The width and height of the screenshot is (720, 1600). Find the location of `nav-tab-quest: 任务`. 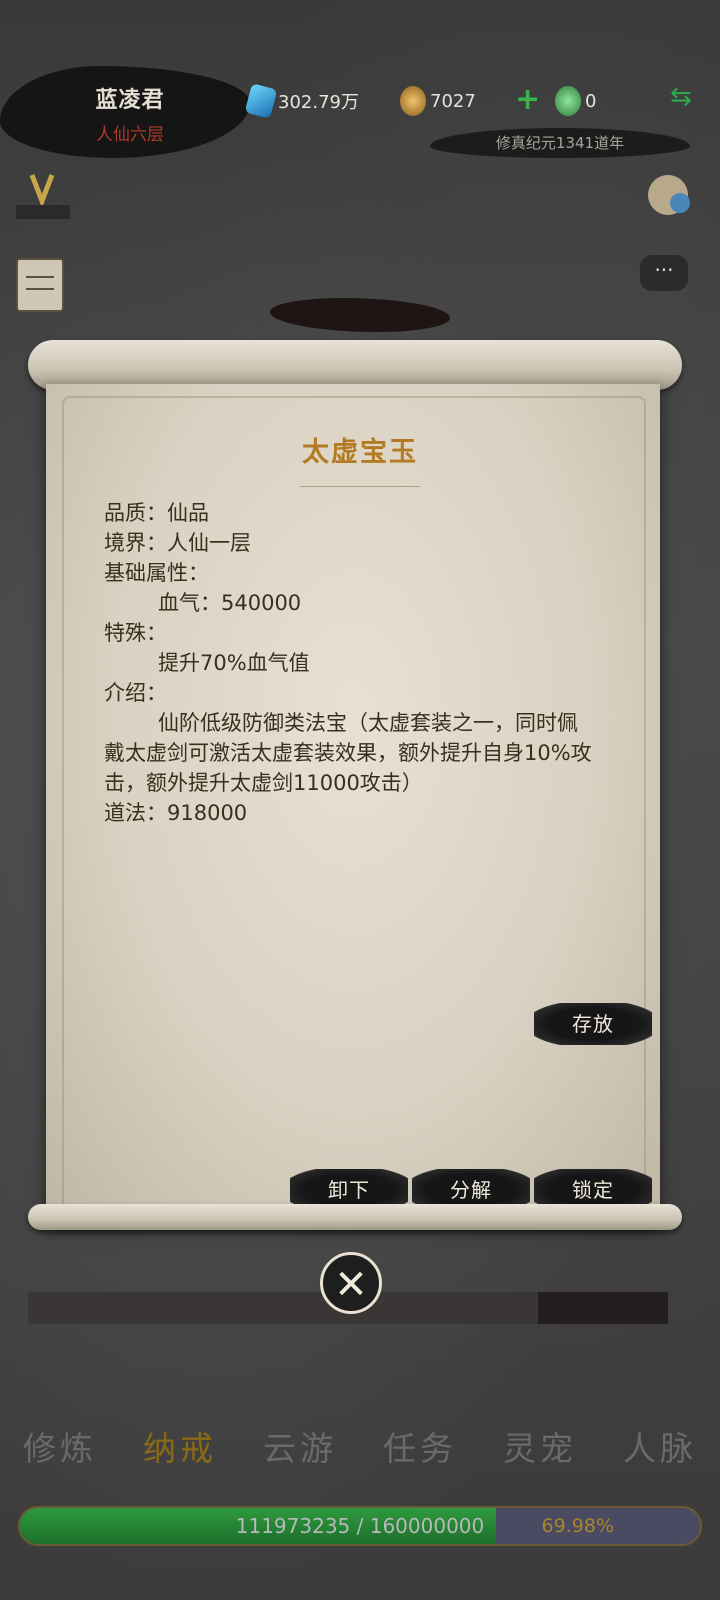

nav-tab-quest: 任务 is located at coordinates (420, 1449).